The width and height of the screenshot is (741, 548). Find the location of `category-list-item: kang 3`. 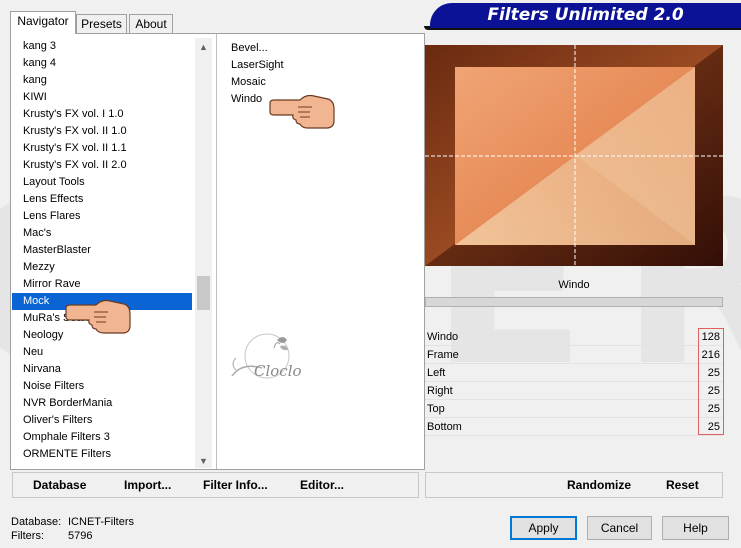

category-list-item: kang 3 is located at coordinates (102, 46).